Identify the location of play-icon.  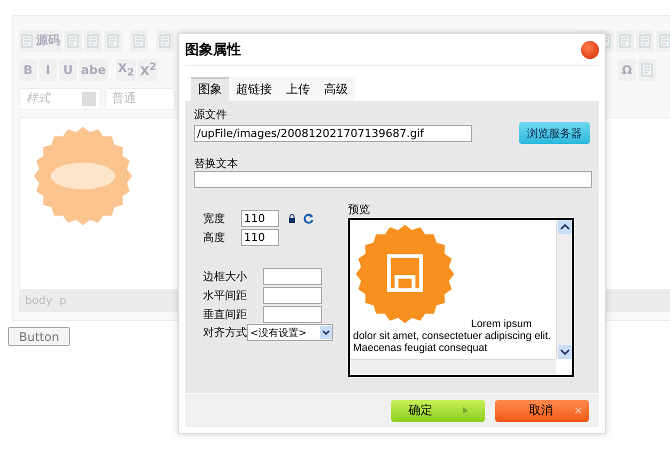
(465, 410).